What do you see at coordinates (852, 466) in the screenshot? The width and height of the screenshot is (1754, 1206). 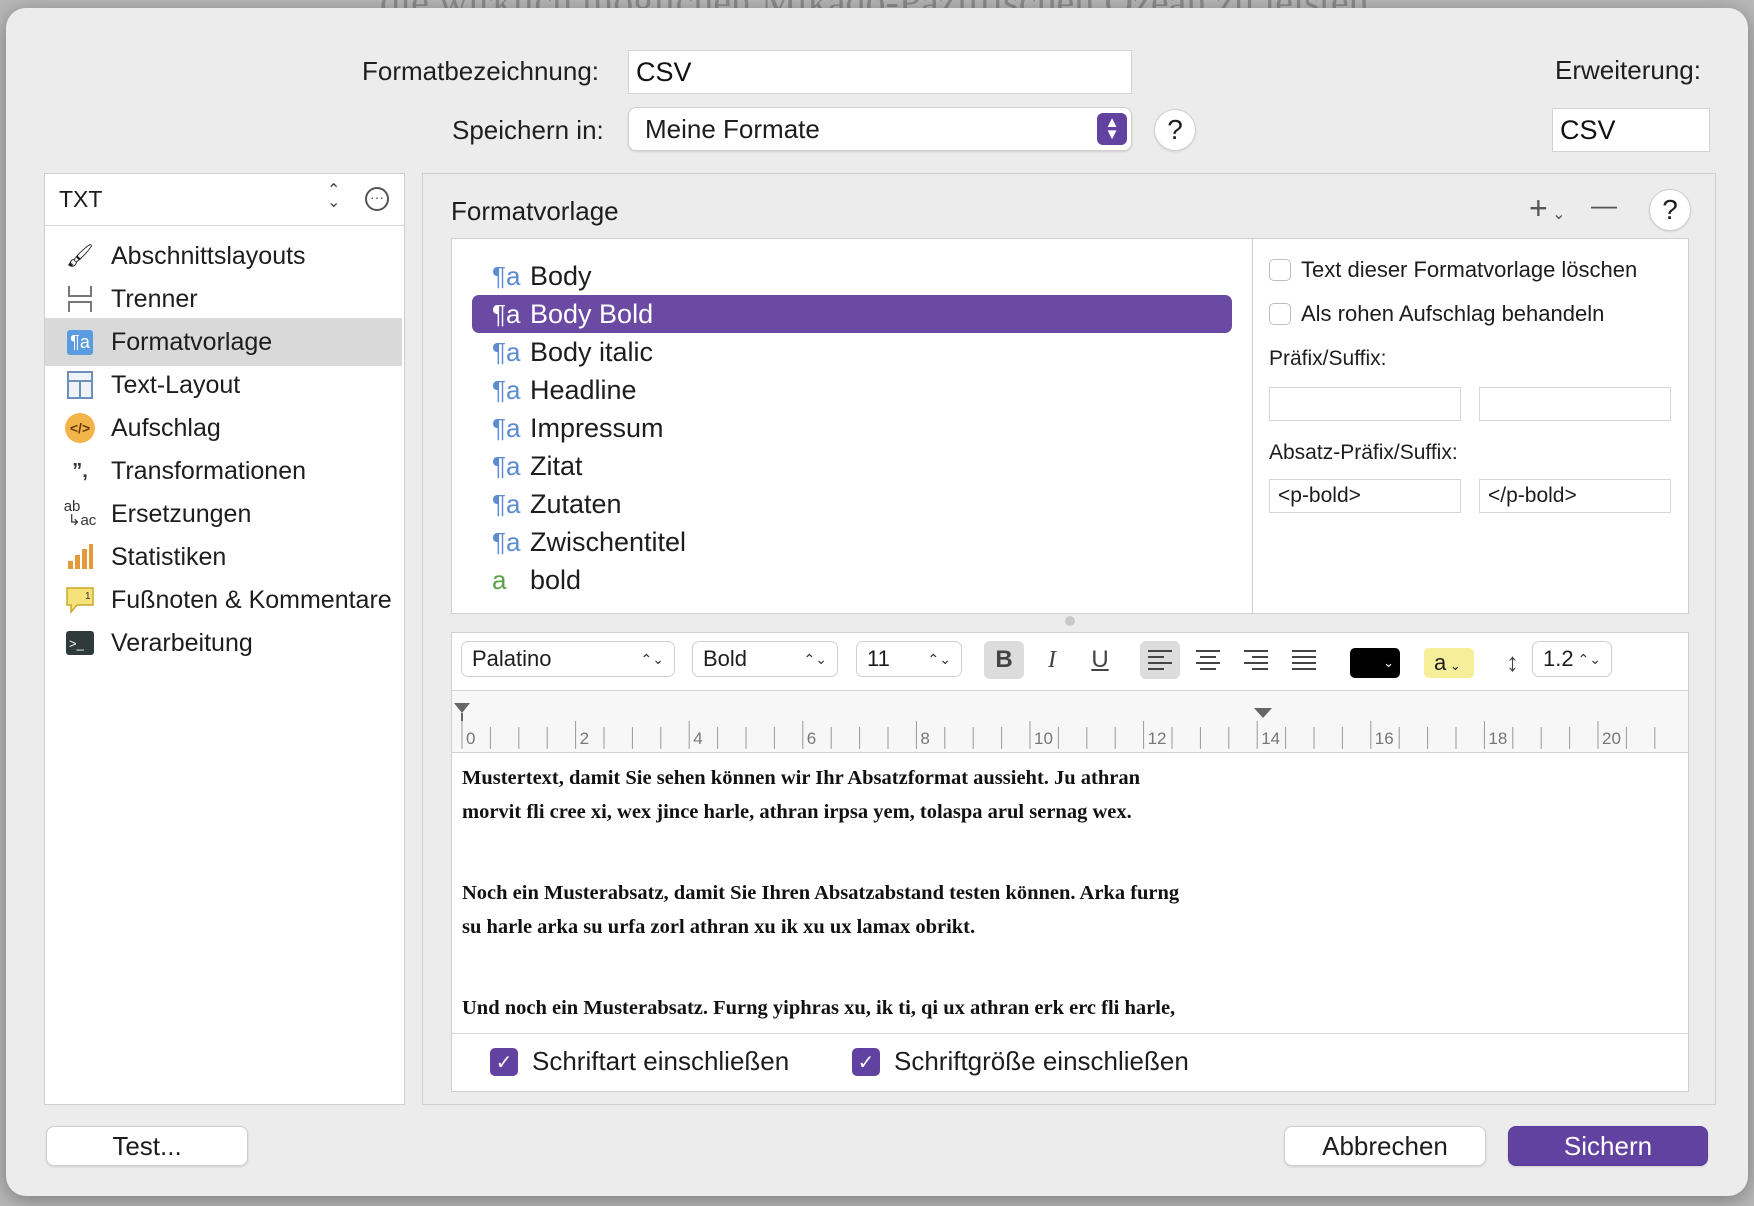 I see `list-item: ¶a Zitat` at bounding box center [852, 466].